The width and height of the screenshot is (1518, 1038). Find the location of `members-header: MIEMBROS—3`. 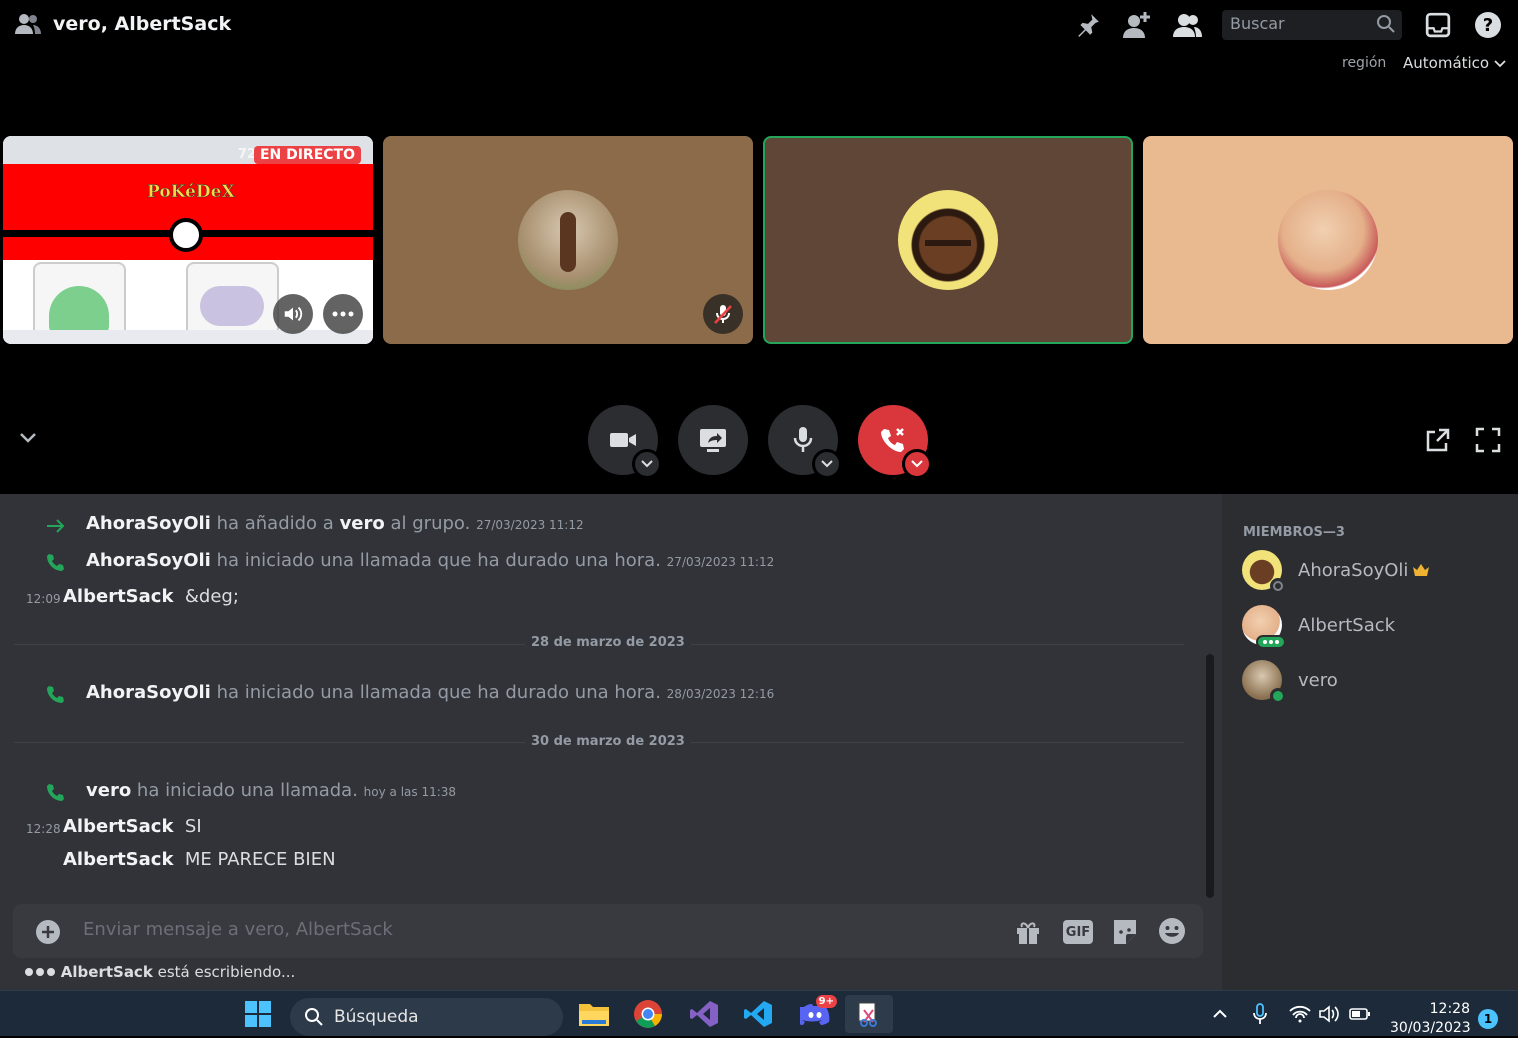

members-header: MIEMBROS—3 is located at coordinates (1294, 532).